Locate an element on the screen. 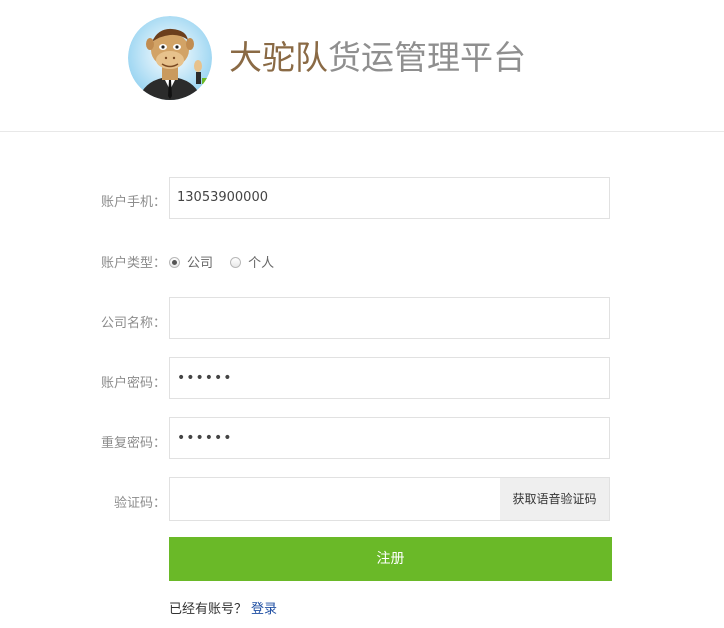  phone-input: 13053900000 is located at coordinates (389, 198).